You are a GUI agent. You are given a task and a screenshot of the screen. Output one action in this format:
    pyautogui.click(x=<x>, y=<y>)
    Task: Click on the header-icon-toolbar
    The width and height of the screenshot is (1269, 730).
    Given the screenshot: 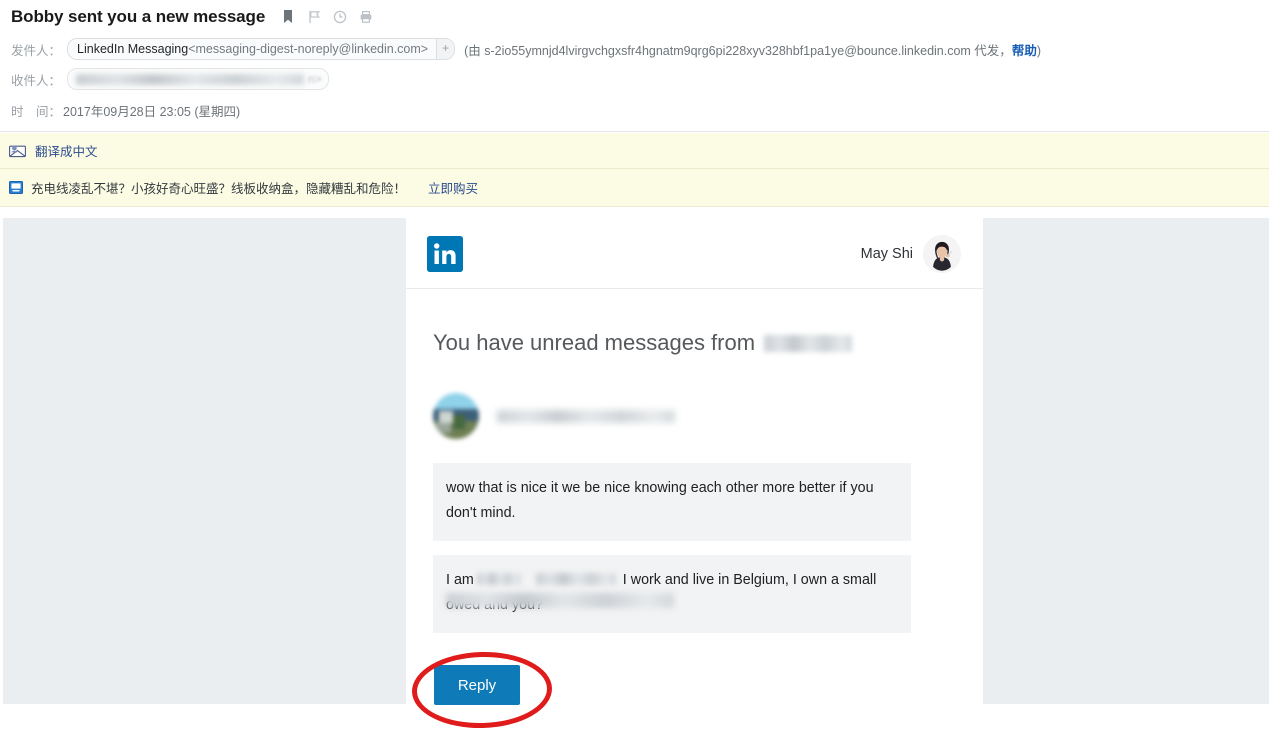 What is the action you would take?
    pyautogui.click(x=327, y=17)
    